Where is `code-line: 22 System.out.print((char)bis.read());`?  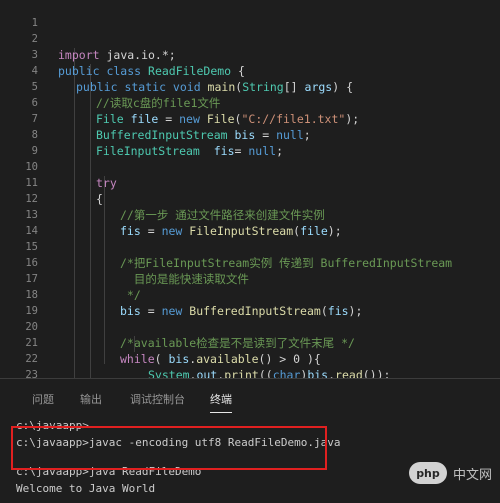
code-line: 22 System.out.print((char)bis.read()); is located at coordinates (250, 356).